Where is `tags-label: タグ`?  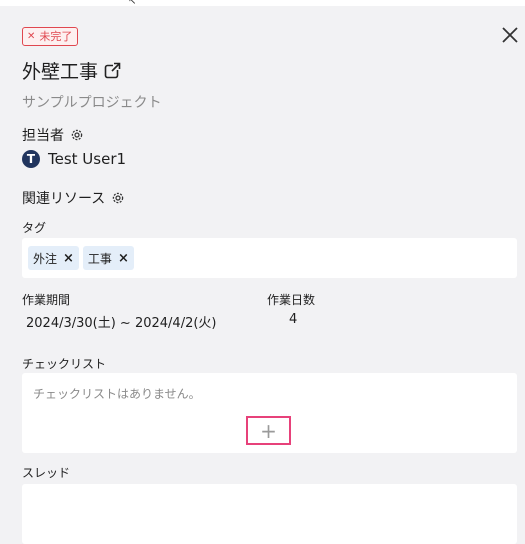
tags-label: タグ is located at coordinates (34, 228).